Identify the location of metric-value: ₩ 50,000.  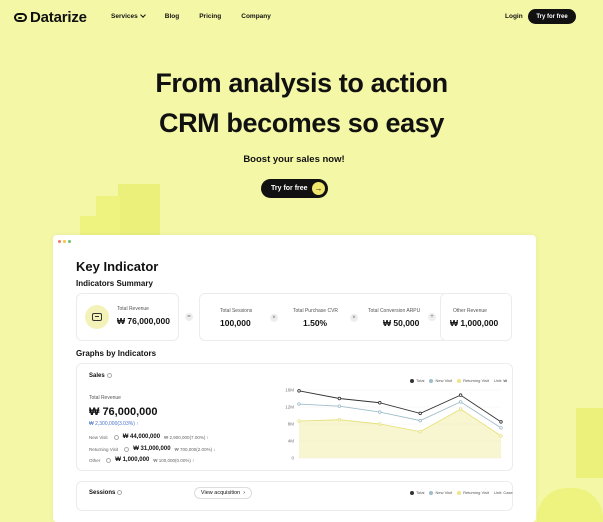
(401, 323).